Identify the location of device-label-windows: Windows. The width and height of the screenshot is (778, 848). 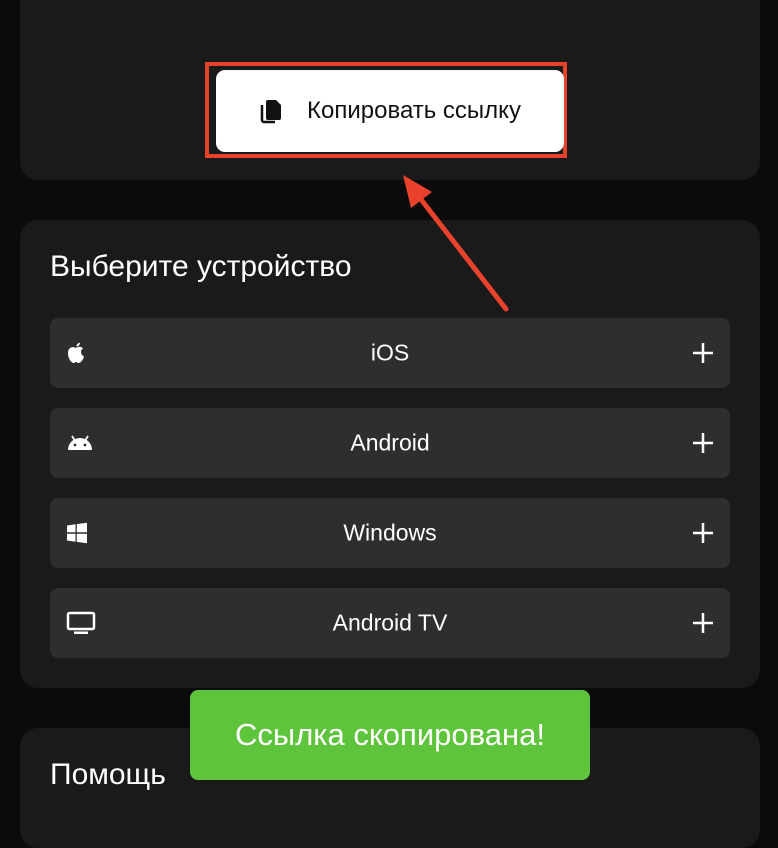
(390, 532).